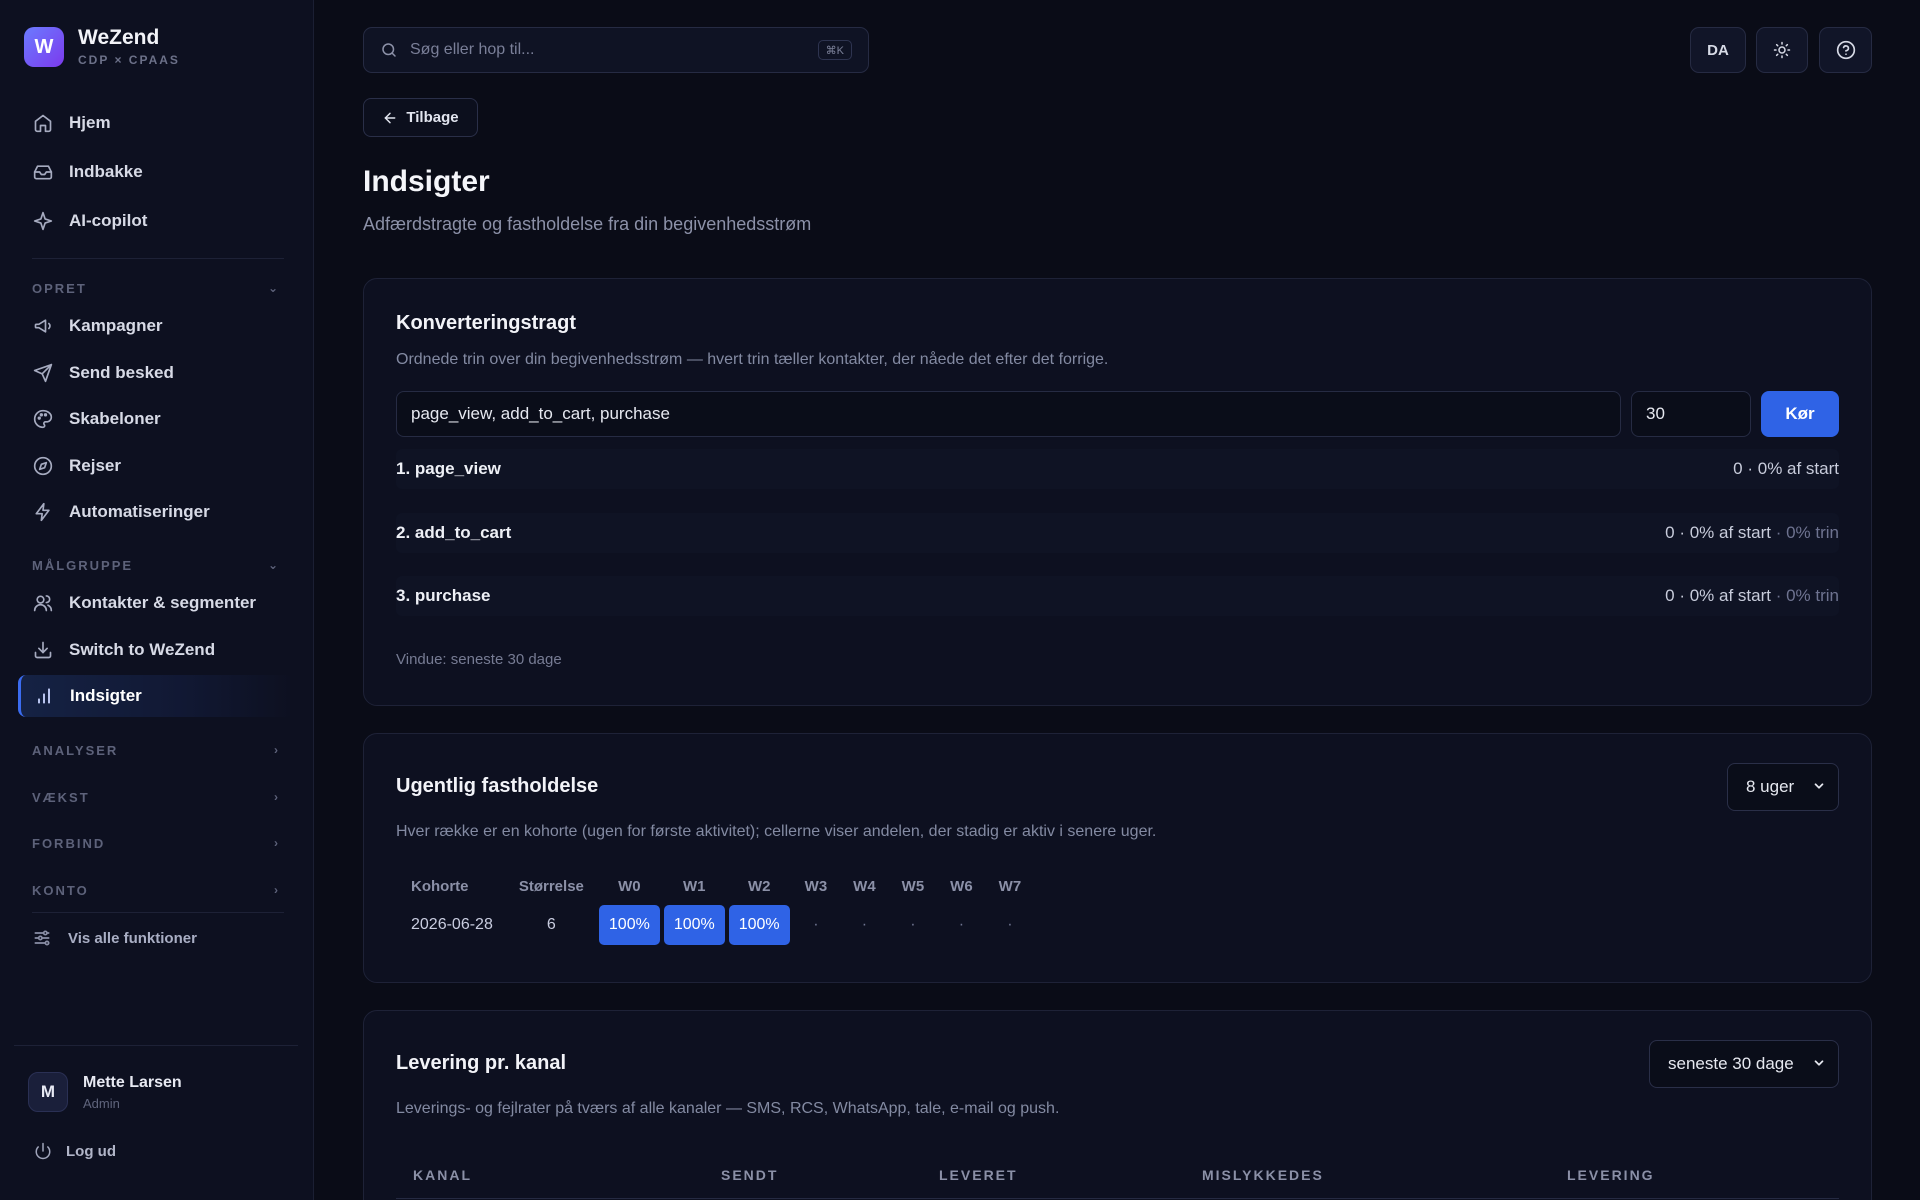 The width and height of the screenshot is (1920, 1200). What do you see at coordinates (1731, 1063) in the screenshot?
I see `select-value: seneste 30 dage` at bounding box center [1731, 1063].